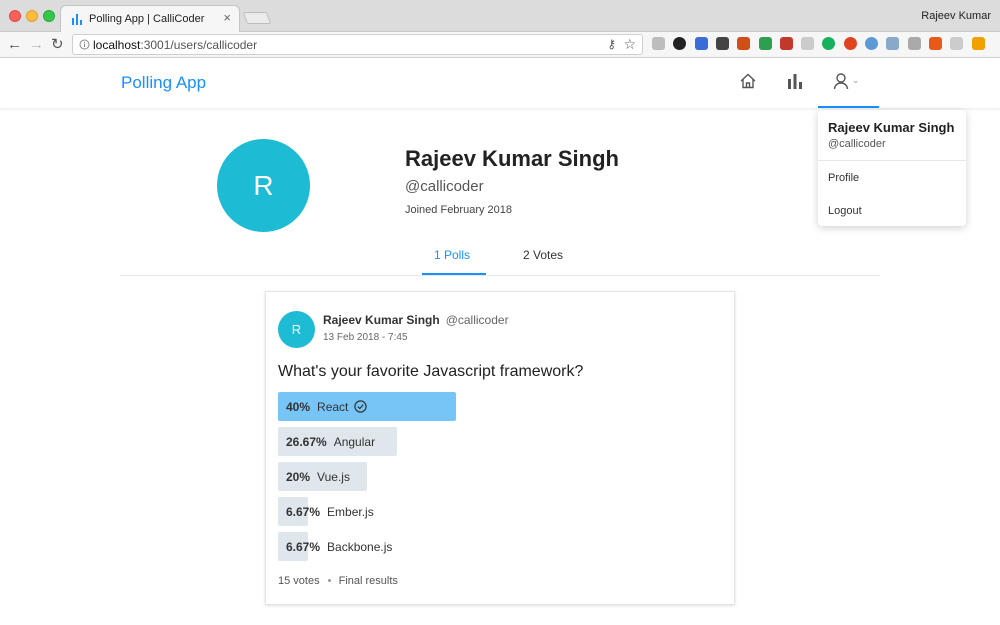 This screenshot has width=1000, height=625. What do you see at coordinates (357, 44) in the screenshot?
I see `address-bar: localhost:3001/users/callicoder ⚷ ☆` at bounding box center [357, 44].